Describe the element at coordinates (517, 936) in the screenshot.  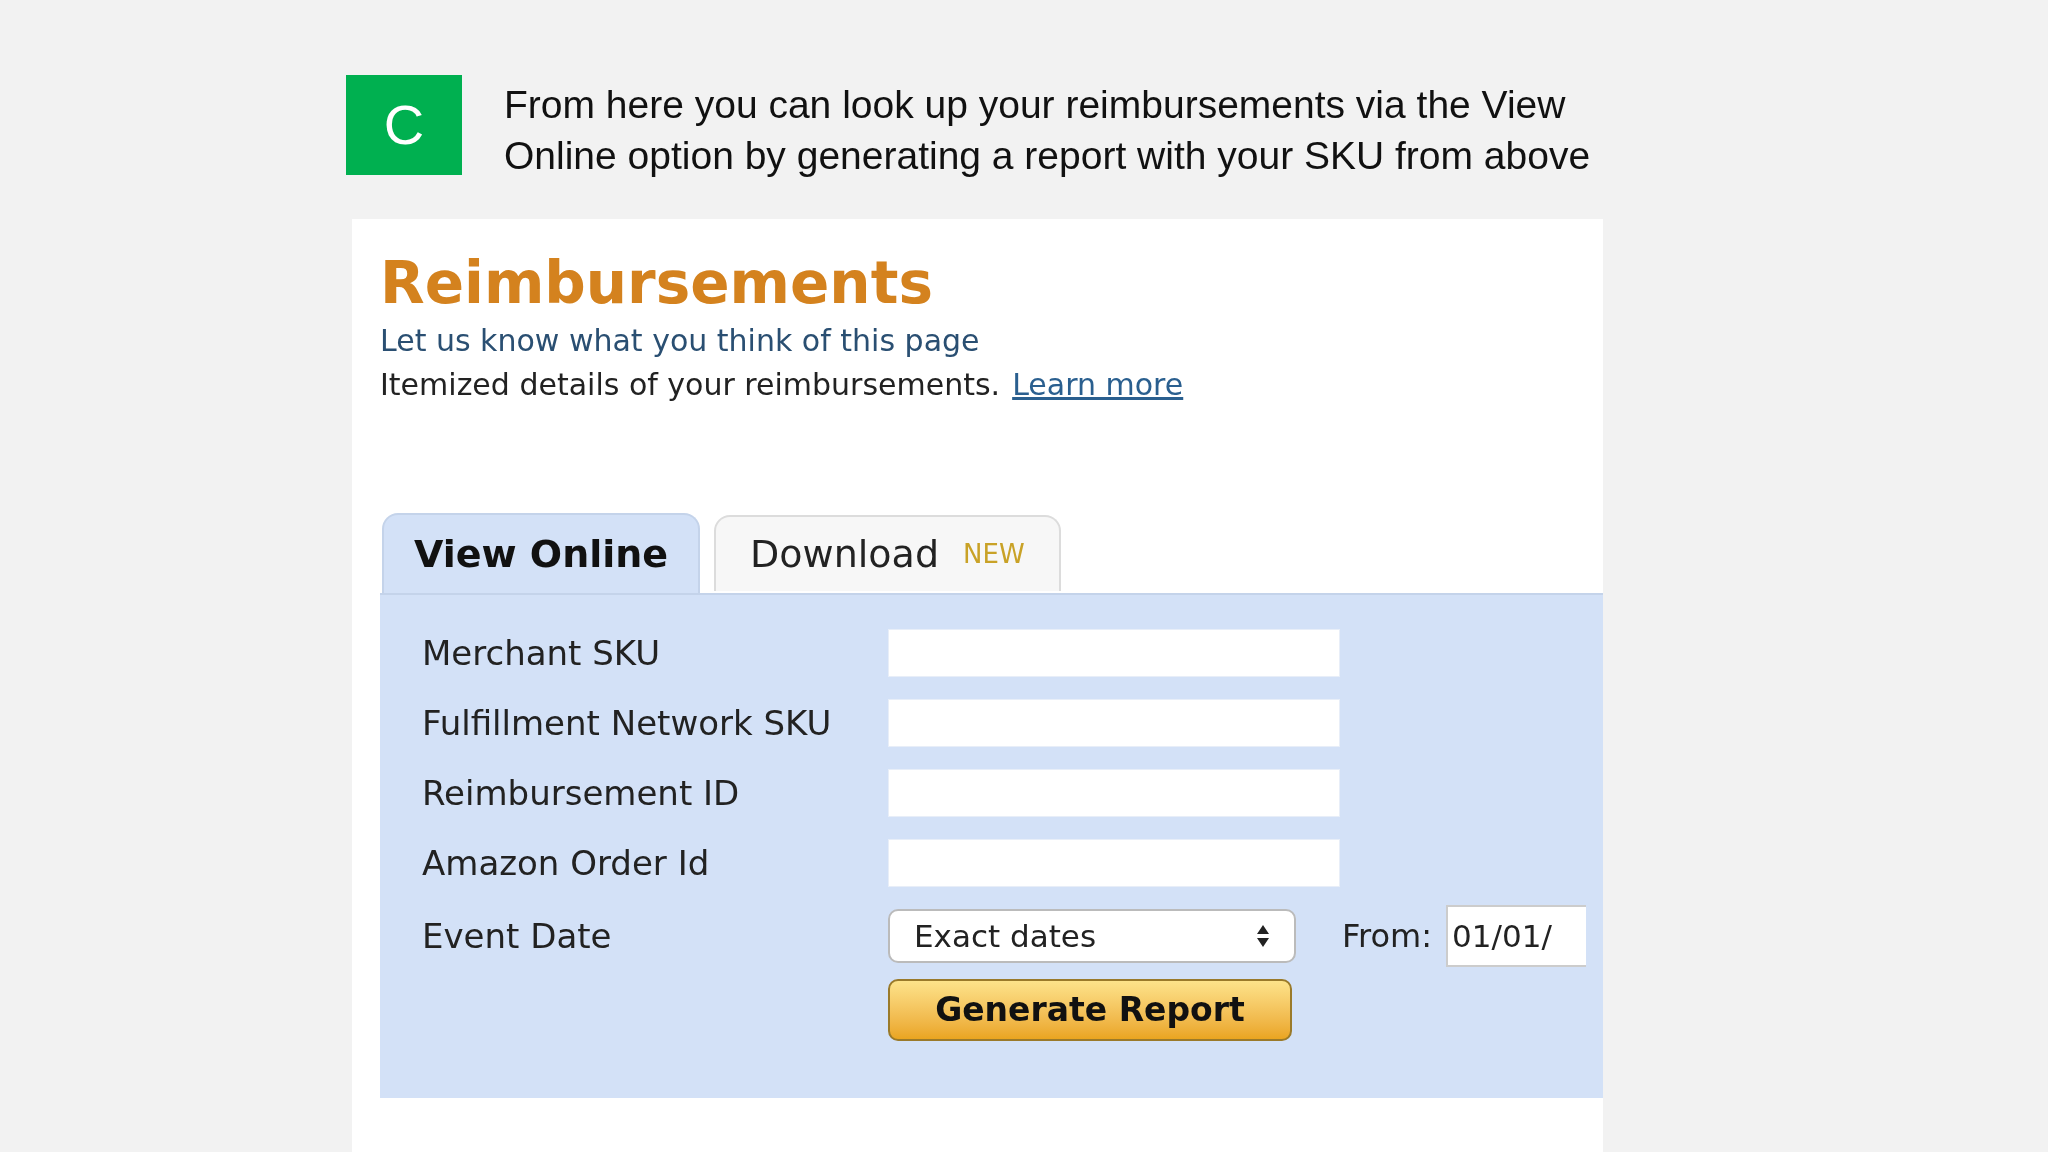
I see `field-label: Event Date` at that location.